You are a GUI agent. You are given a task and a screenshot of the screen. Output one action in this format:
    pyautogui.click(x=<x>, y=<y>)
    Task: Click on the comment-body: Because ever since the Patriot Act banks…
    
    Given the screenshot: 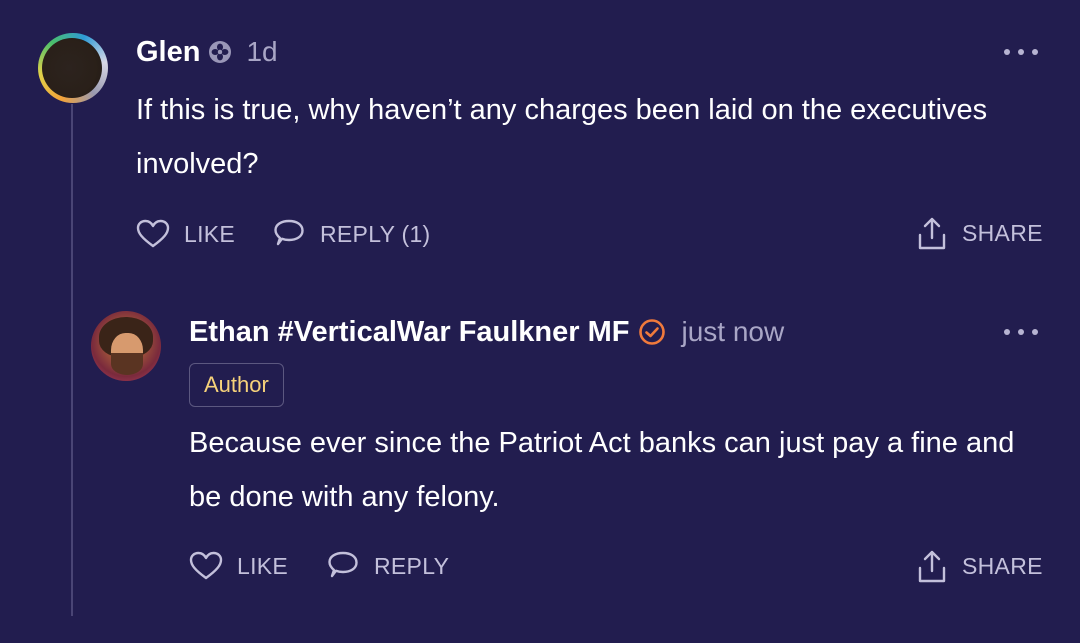 What is the action you would take?
    pyautogui.click(x=602, y=470)
    